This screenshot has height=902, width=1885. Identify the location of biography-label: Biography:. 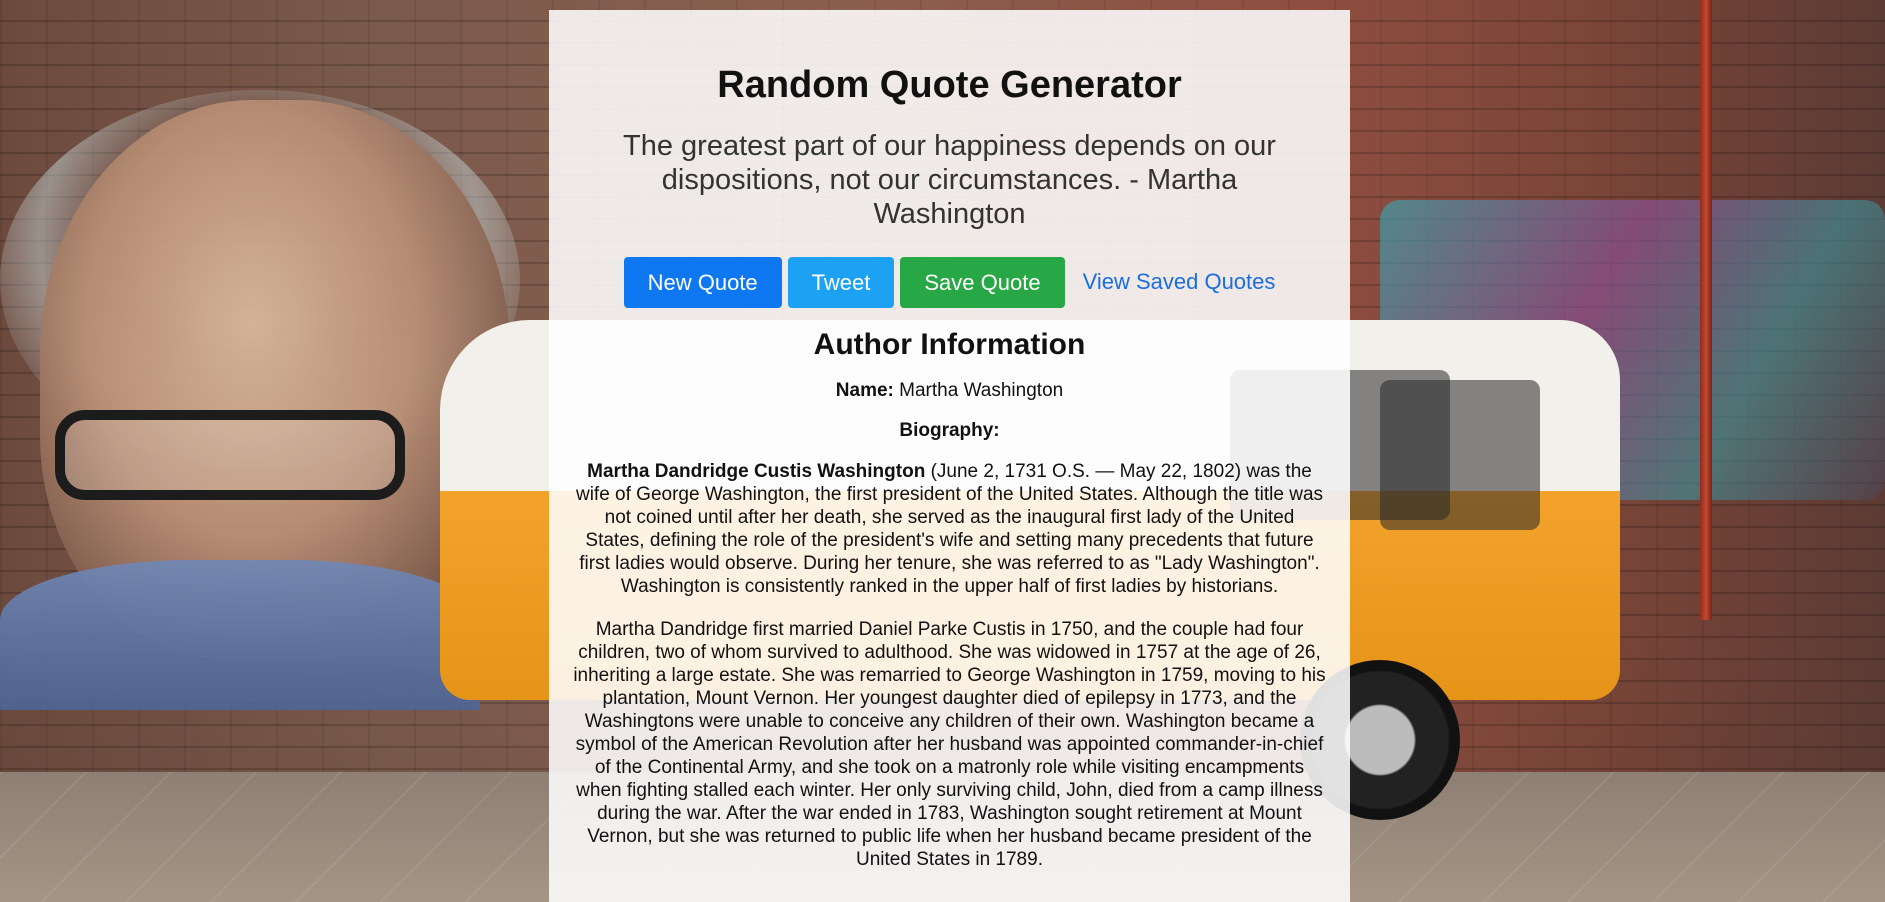
(949, 430).